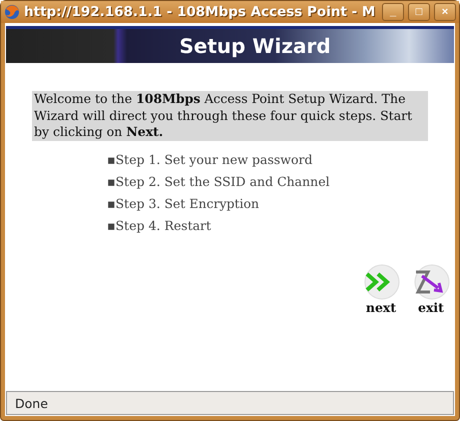 This screenshot has width=460, height=421. Describe the element at coordinates (445, 12) in the screenshot. I see `close-button: ×` at that location.